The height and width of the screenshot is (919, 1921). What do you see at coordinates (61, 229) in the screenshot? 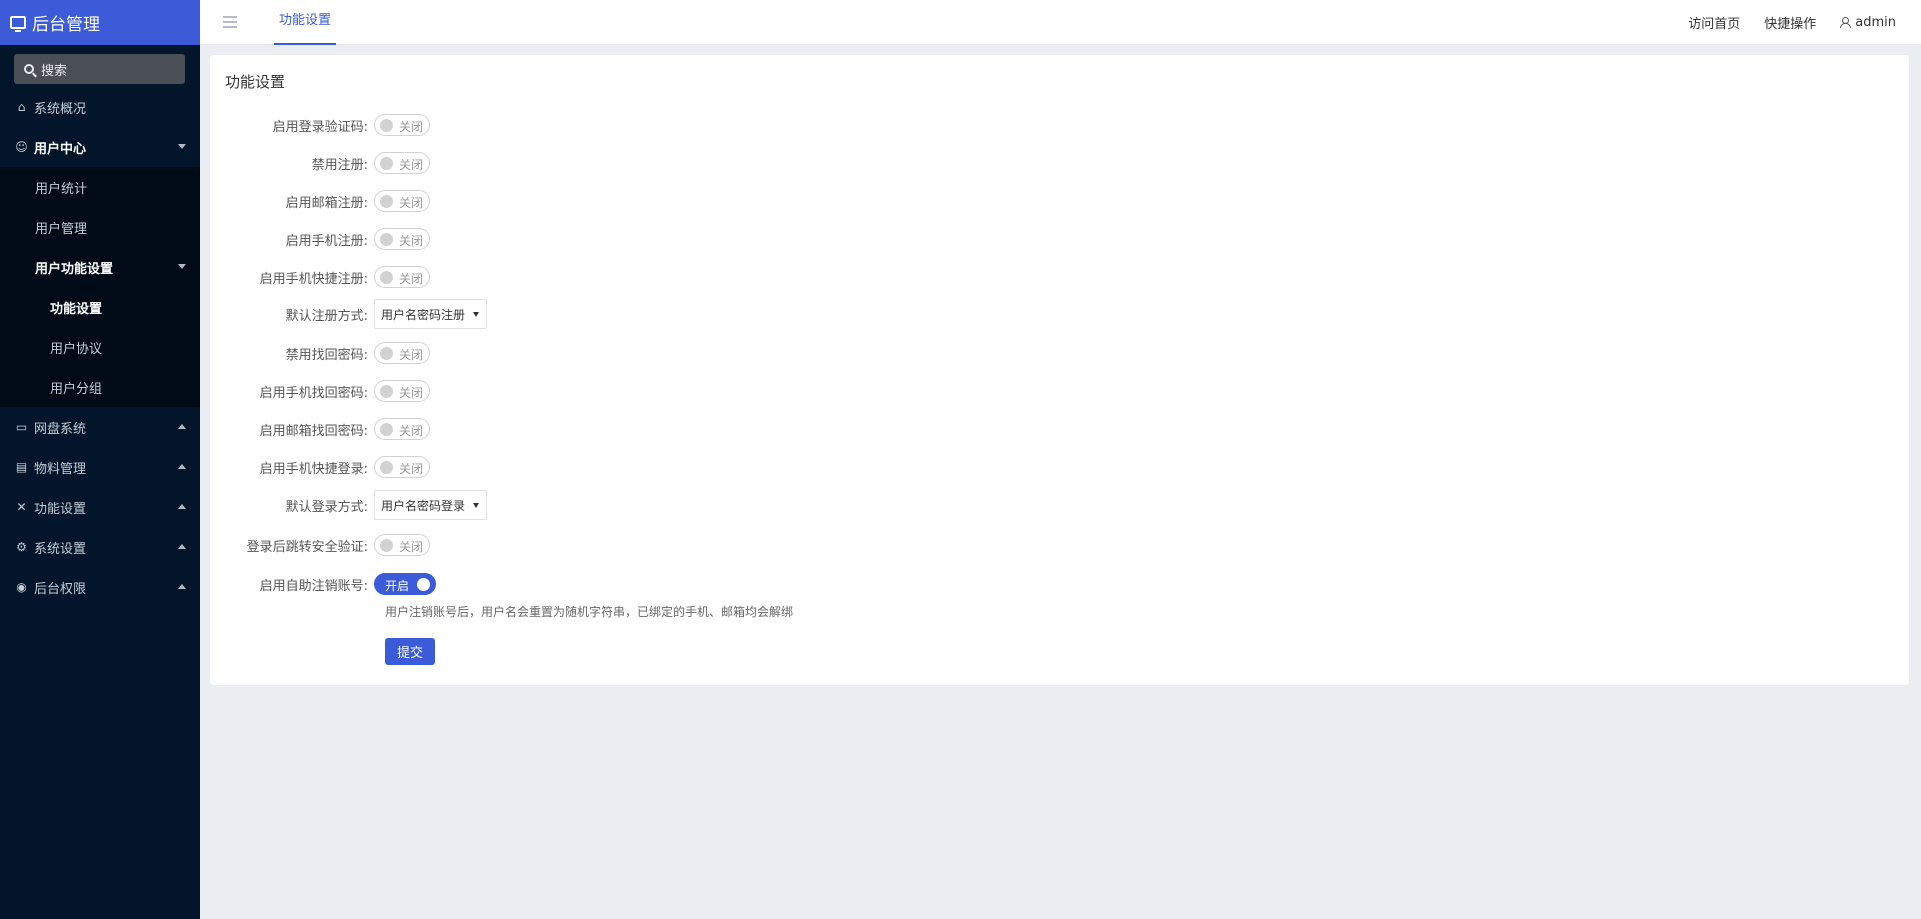
I see `sidebar-item-label: 用户管理` at bounding box center [61, 229].